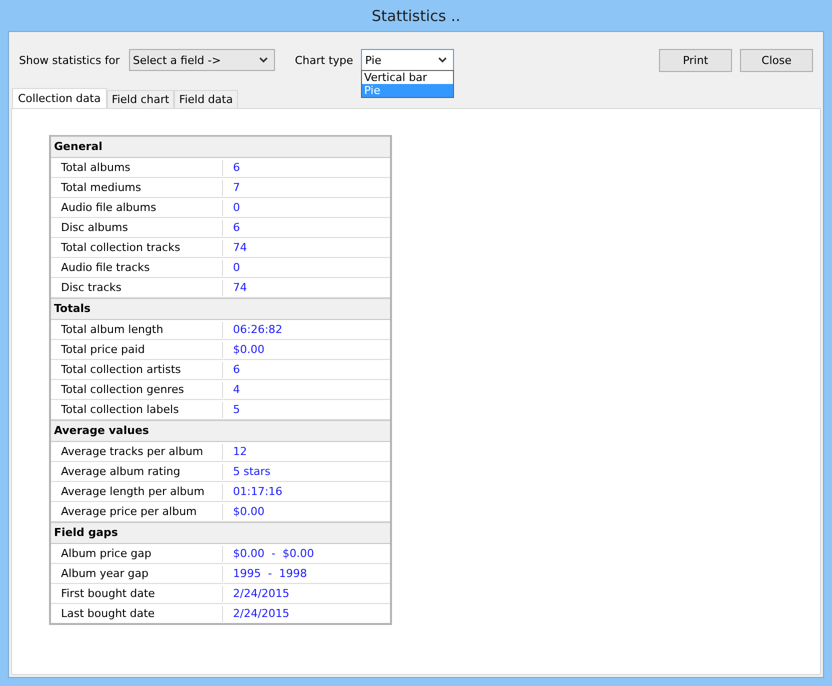 The width and height of the screenshot is (832, 686). I want to click on table-cell: Total collection tracks, so click(137, 248).